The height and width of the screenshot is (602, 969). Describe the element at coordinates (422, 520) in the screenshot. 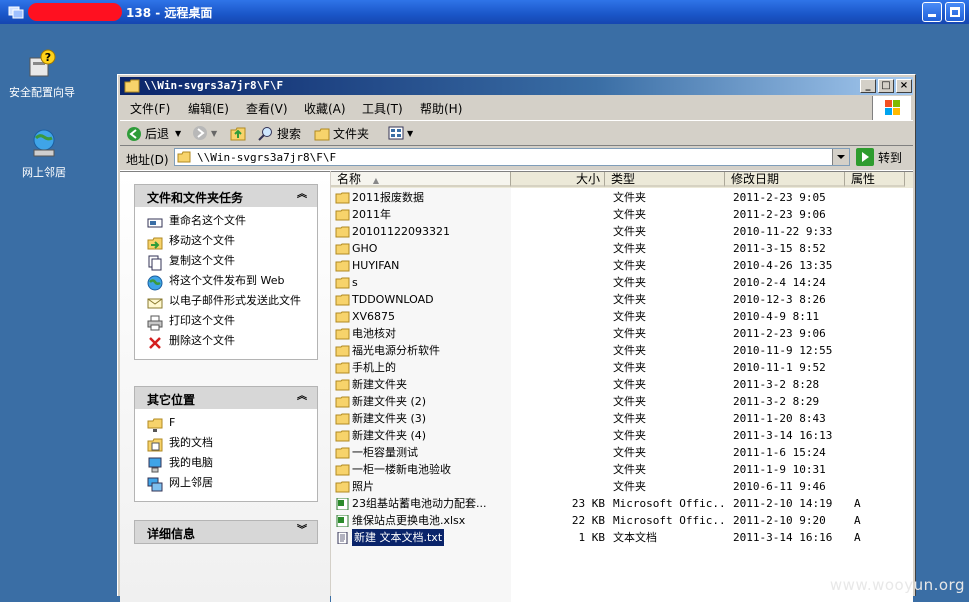

I see `file-name-cell: 维保站点更换电池.xlsx` at that location.